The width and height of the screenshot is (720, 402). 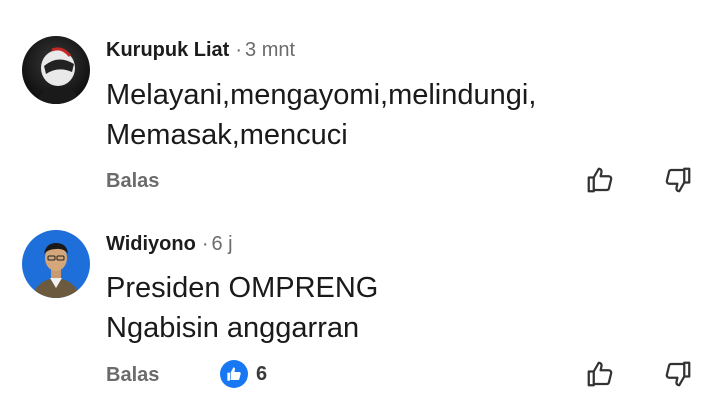 What do you see at coordinates (222, 244) in the screenshot?
I see `timestamp: 6 j` at bounding box center [222, 244].